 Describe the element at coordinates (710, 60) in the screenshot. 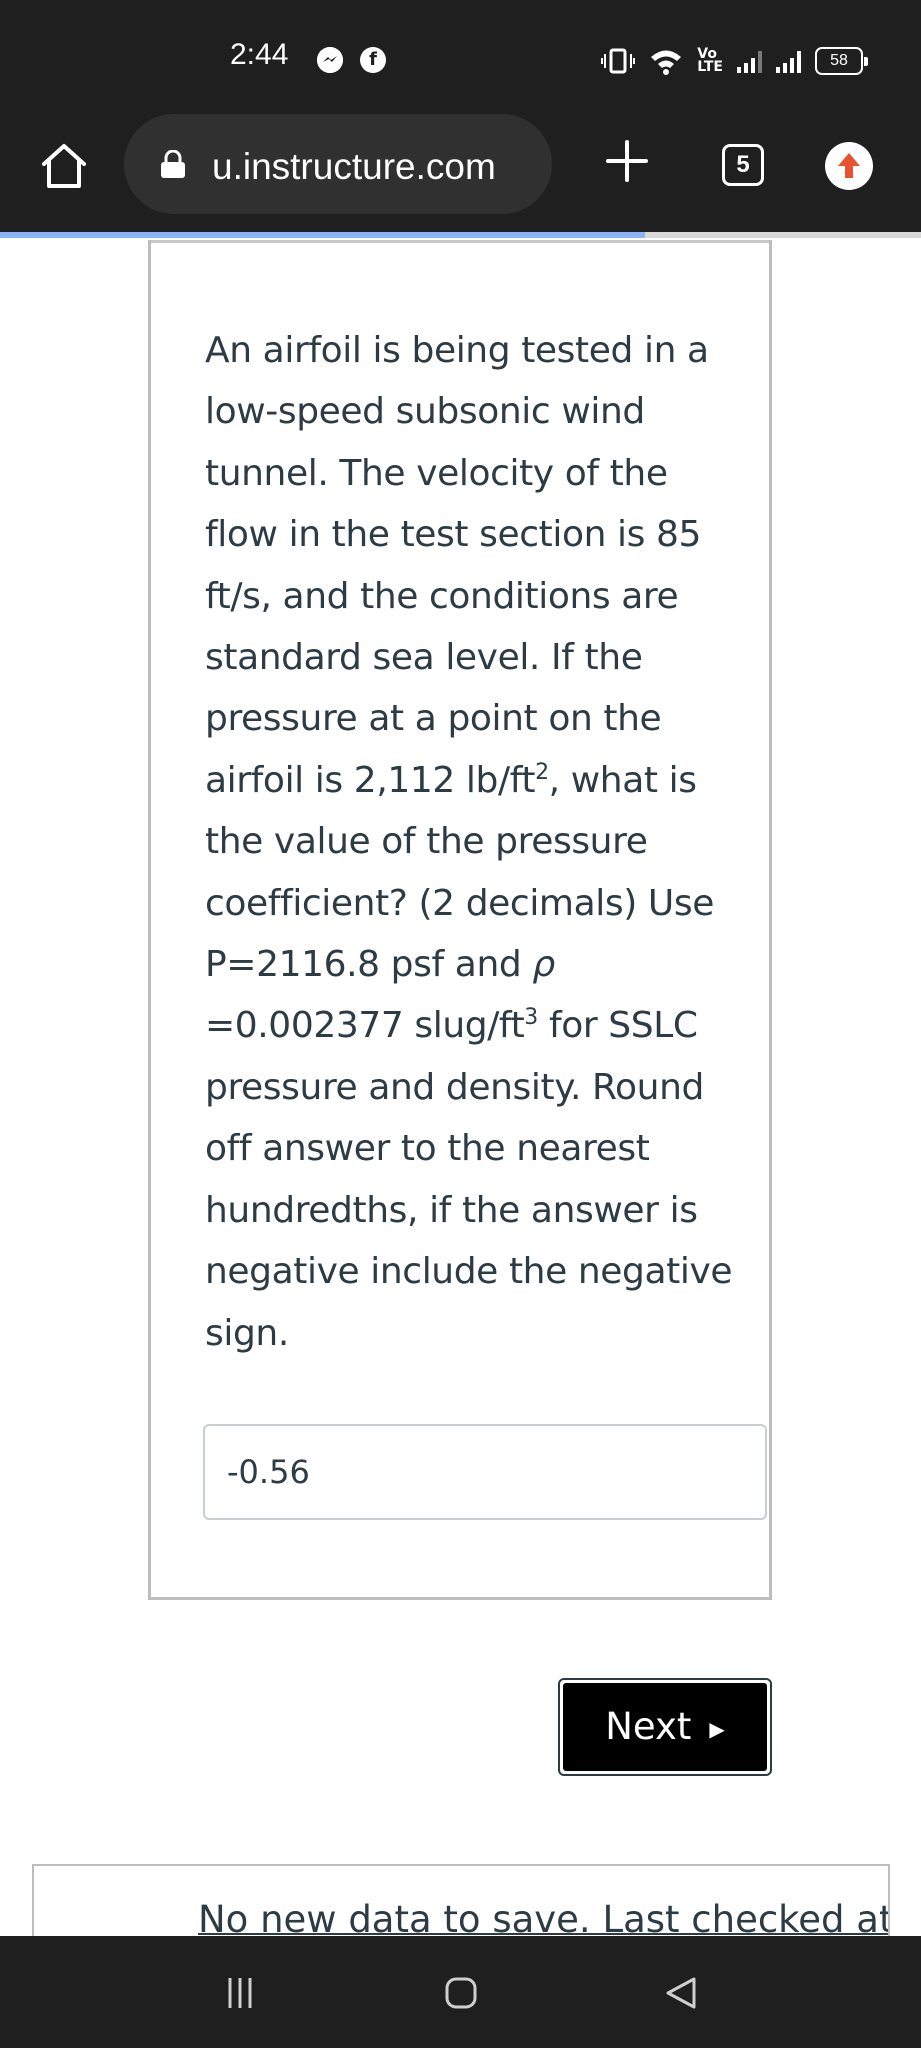

I see `volte-indicator: Vo LTE` at that location.